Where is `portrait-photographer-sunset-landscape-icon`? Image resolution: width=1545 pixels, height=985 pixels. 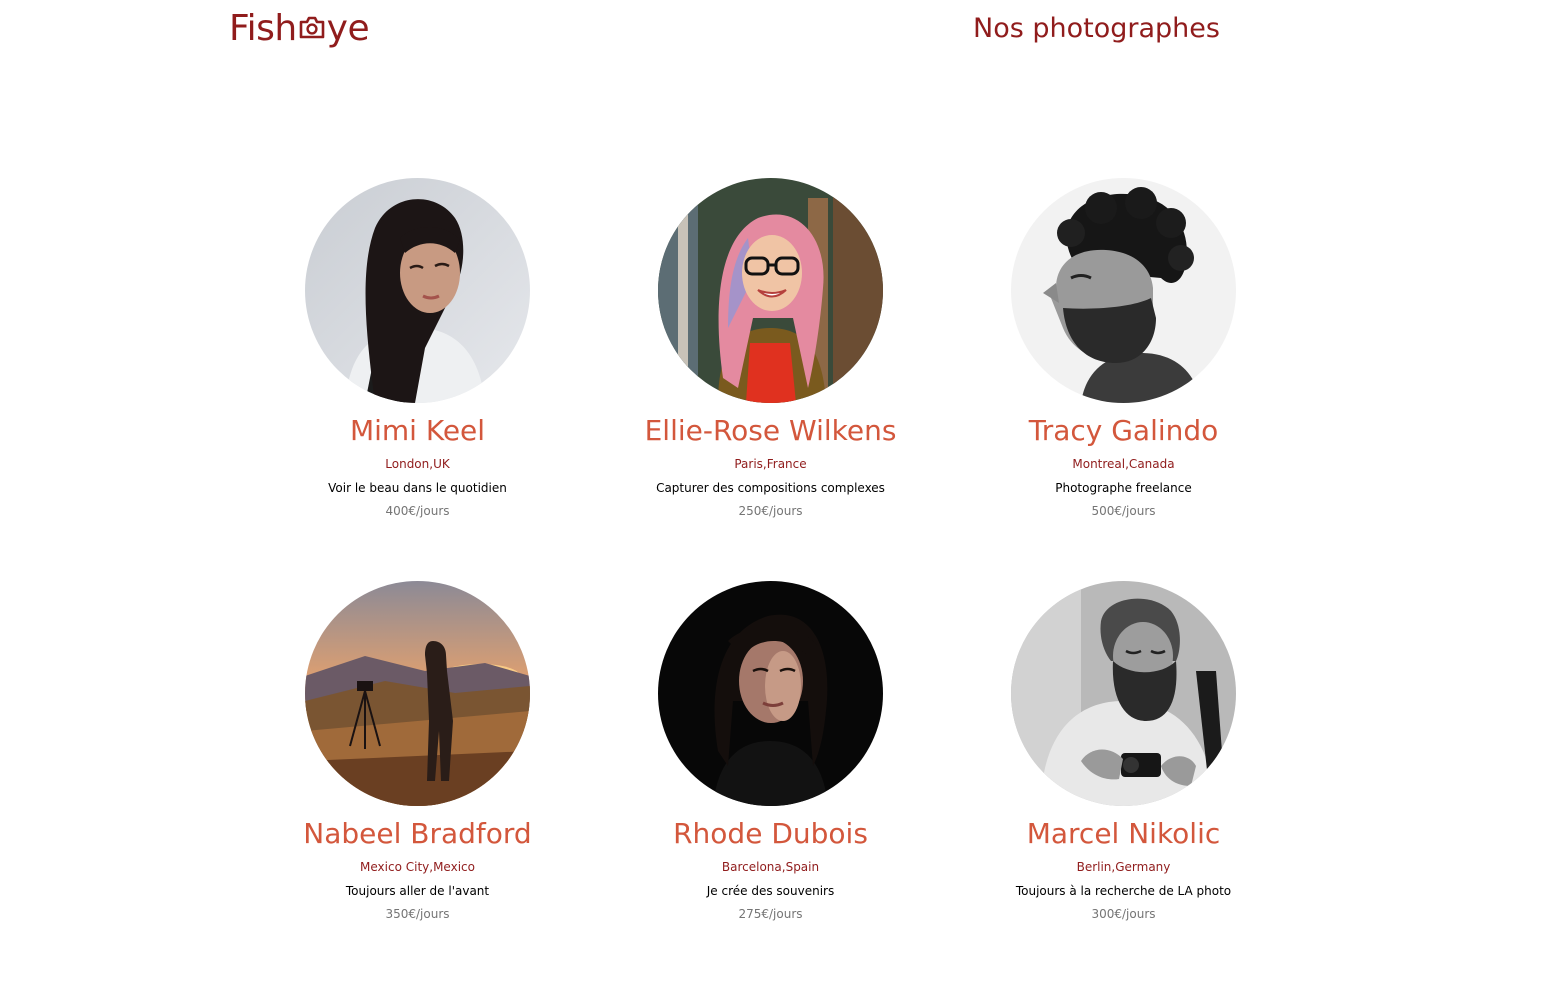 portrait-photographer-sunset-landscape-icon is located at coordinates (417, 693).